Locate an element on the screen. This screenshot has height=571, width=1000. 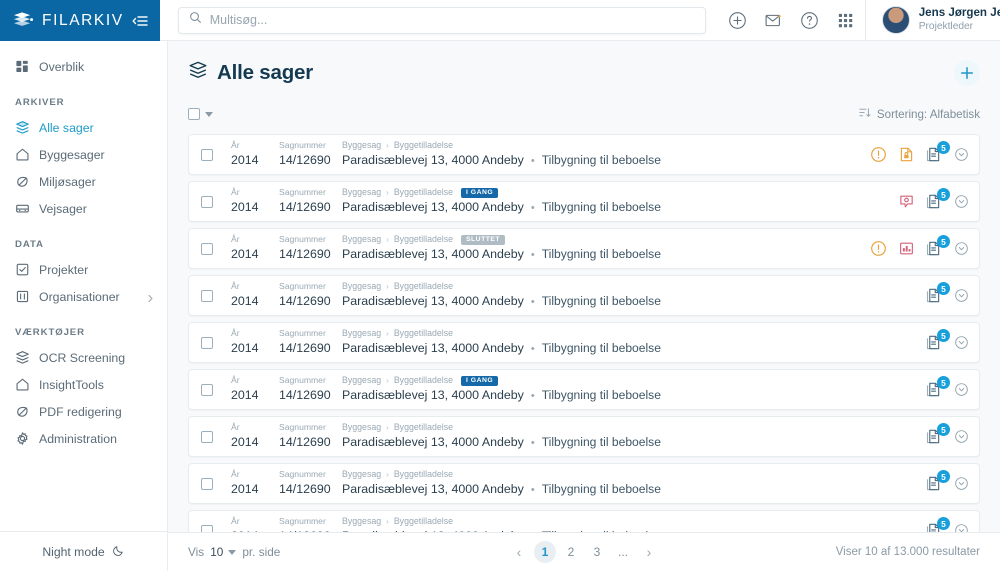
breadcrumb: Byggesag › Byggetilladelse I GANG is located at coordinates (613, 193).